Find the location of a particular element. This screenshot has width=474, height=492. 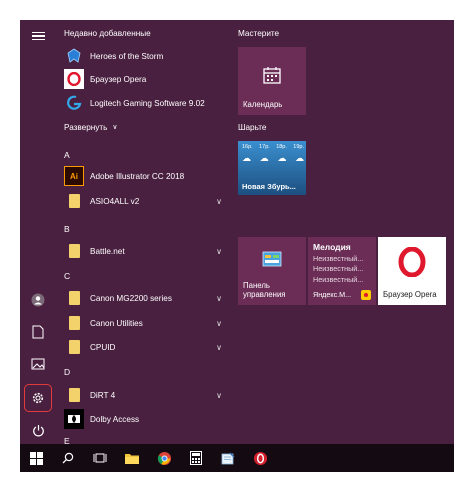

section-letter-b: B is located at coordinates (67, 229).